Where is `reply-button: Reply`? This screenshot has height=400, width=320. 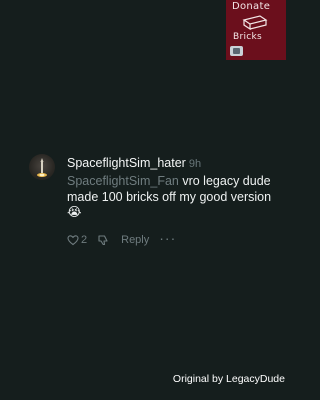 reply-button: Reply is located at coordinates (134, 240).